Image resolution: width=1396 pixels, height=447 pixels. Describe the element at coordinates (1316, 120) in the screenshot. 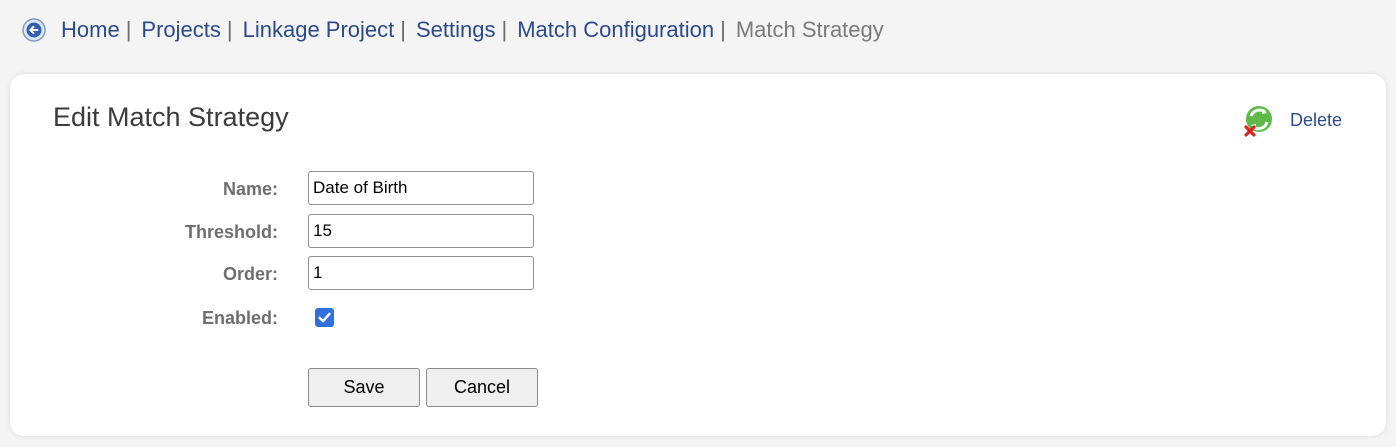

I see `delete-label: Delete` at that location.